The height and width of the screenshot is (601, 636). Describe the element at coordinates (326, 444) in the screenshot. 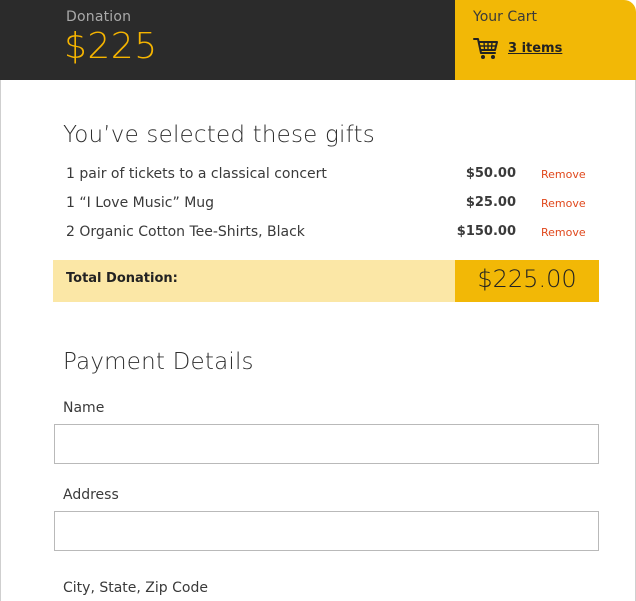

I see `name-input` at that location.